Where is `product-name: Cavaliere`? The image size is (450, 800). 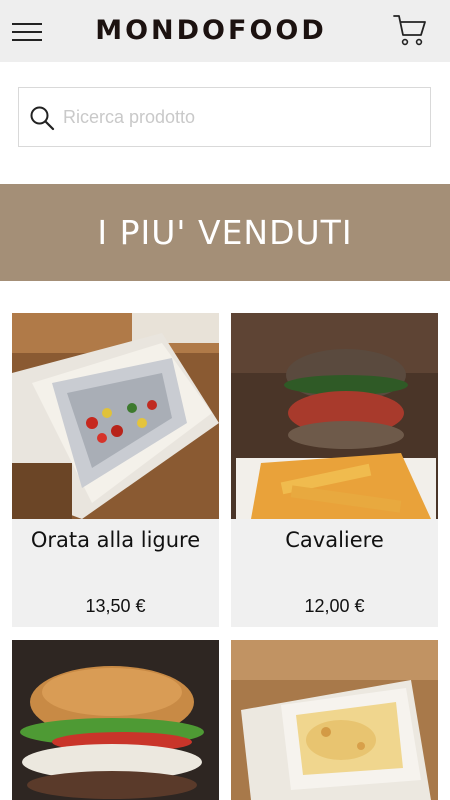 product-name: Cavaliere is located at coordinates (334, 540).